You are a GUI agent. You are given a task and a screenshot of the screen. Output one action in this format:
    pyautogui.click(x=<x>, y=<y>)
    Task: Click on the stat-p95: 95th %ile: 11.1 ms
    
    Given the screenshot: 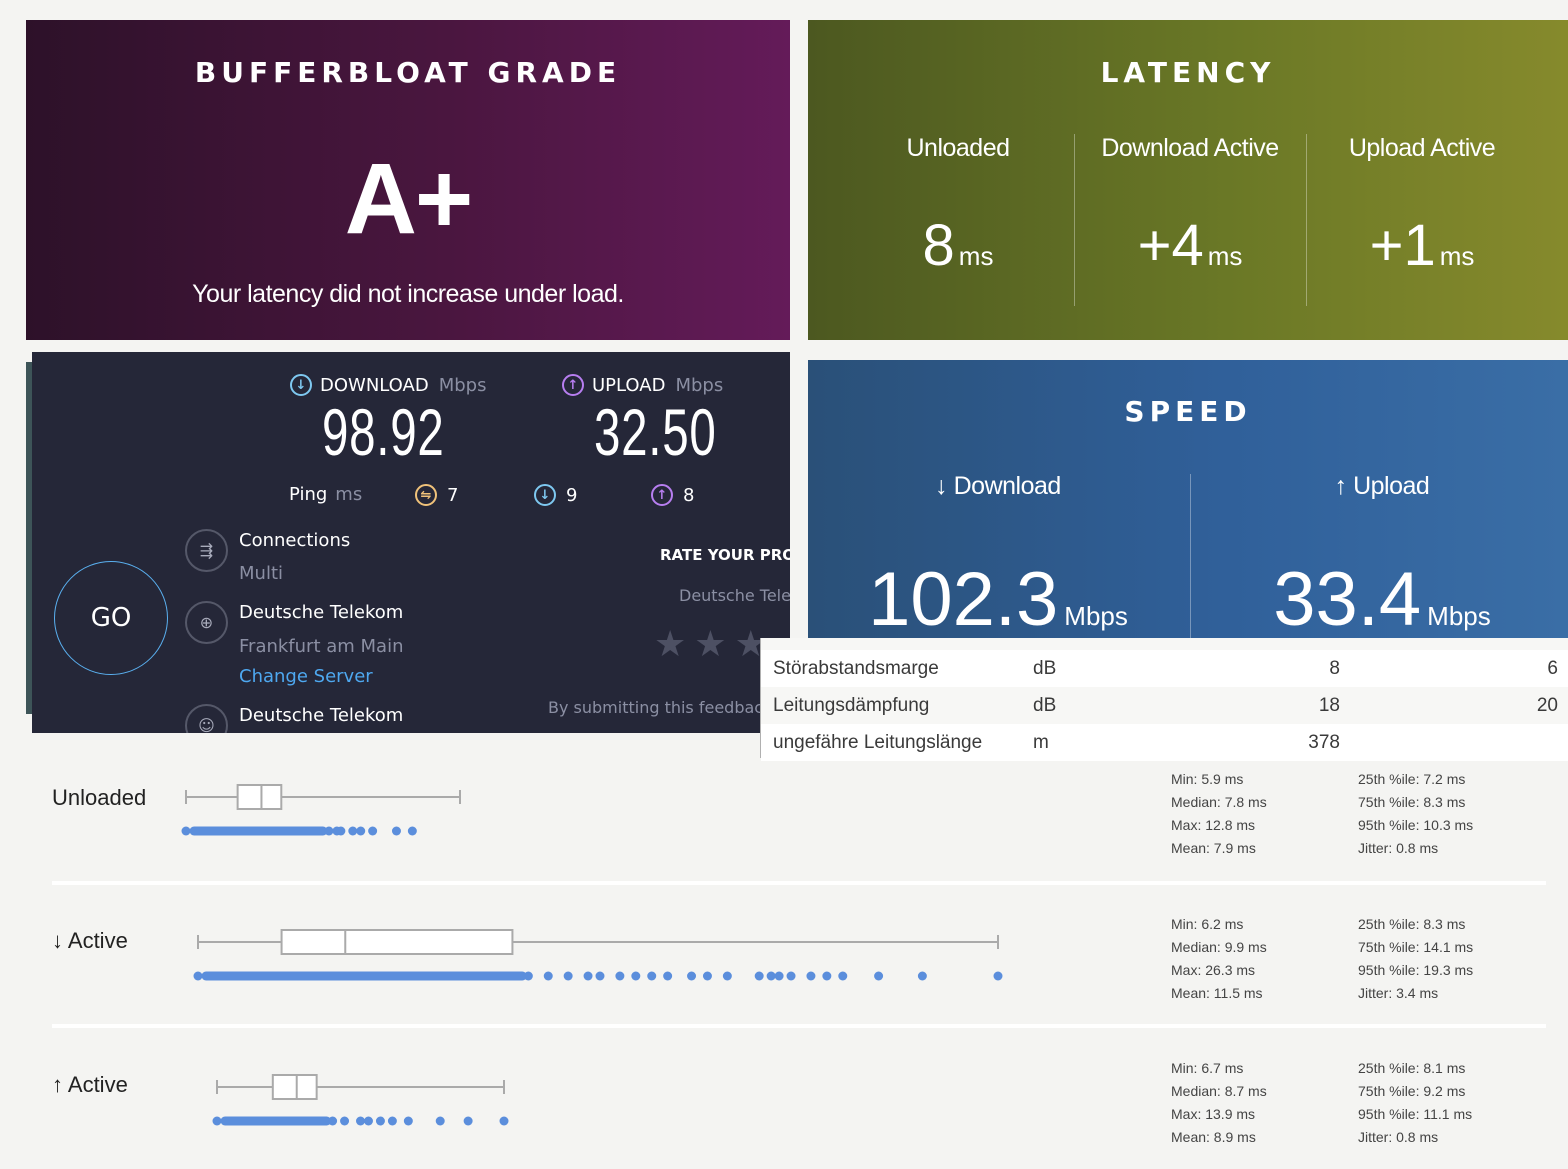 What is the action you would take?
    pyautogui.click(x=1415, y=1114)
    